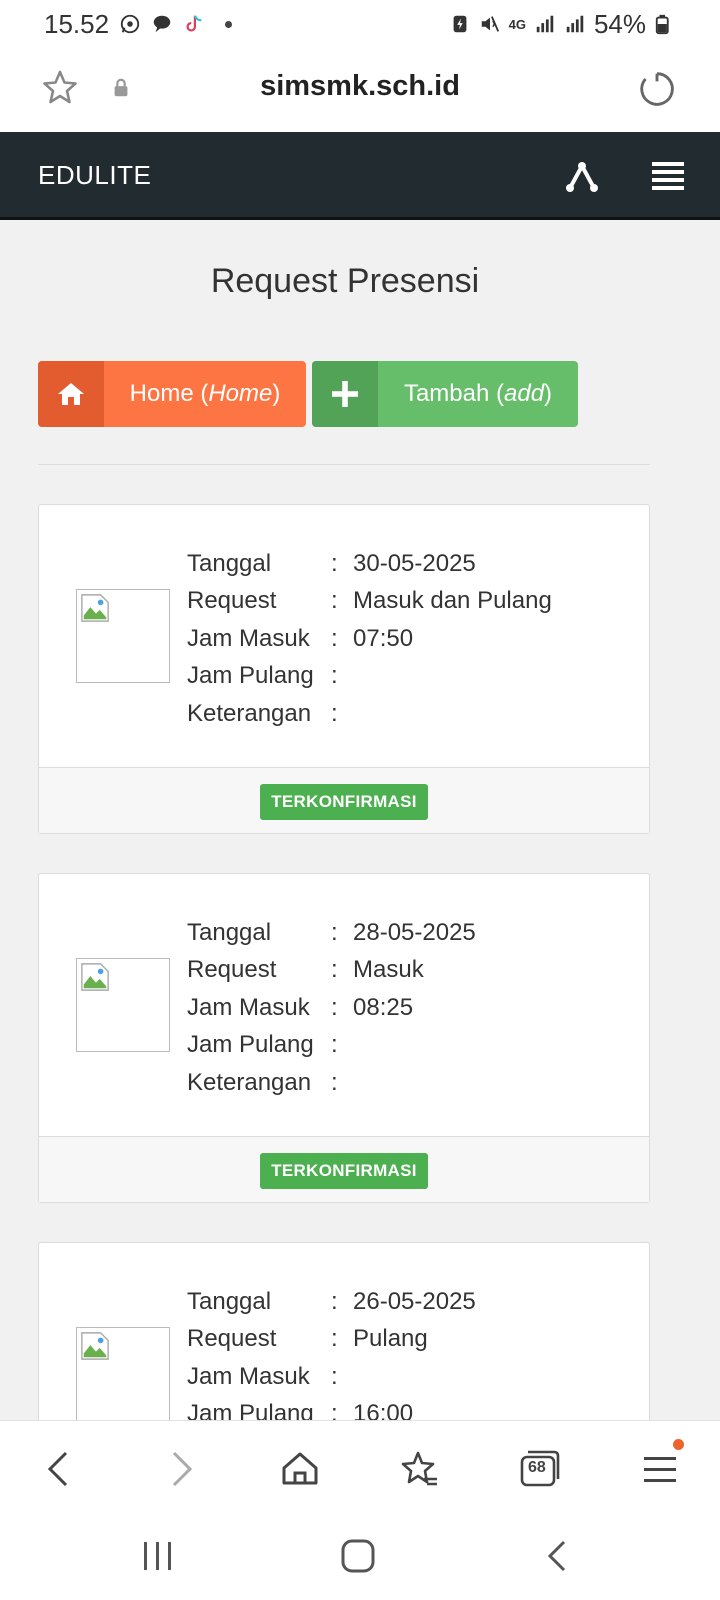 The height and width of the screenshot is (1600, 720). Describe the element at coordinates (414, 1301) in the screenshot. I see `value-tanggal: 26-05-2025` at that location.